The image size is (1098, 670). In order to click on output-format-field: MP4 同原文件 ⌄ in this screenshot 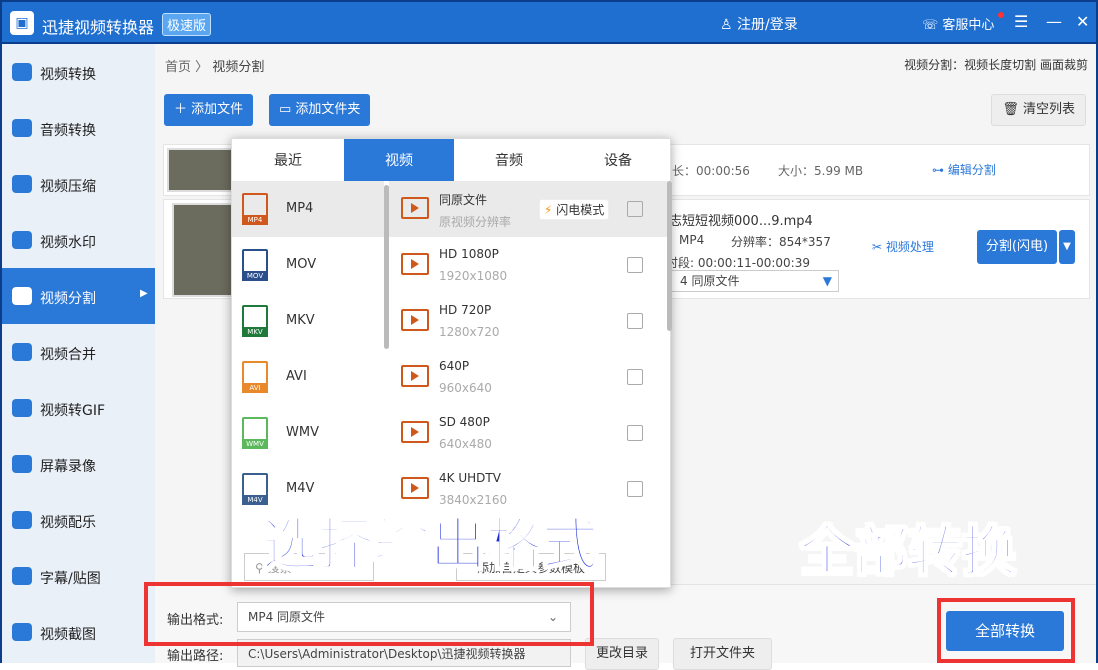, I will do `click(404, 617)`.